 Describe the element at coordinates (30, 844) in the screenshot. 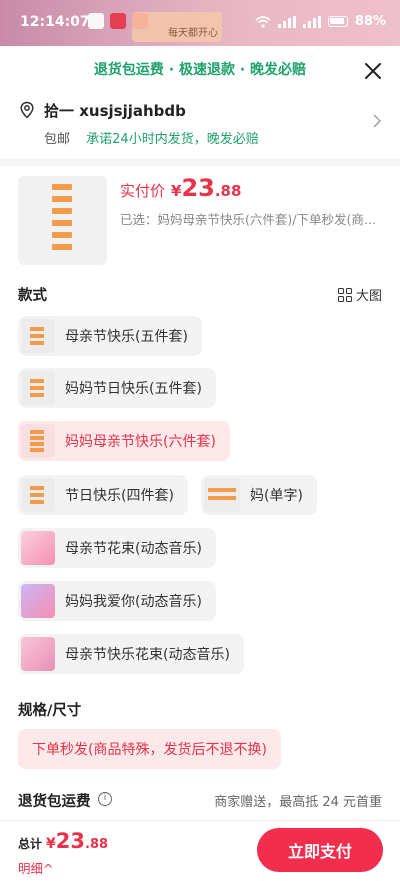

I see `total-label: 总计` at that location.